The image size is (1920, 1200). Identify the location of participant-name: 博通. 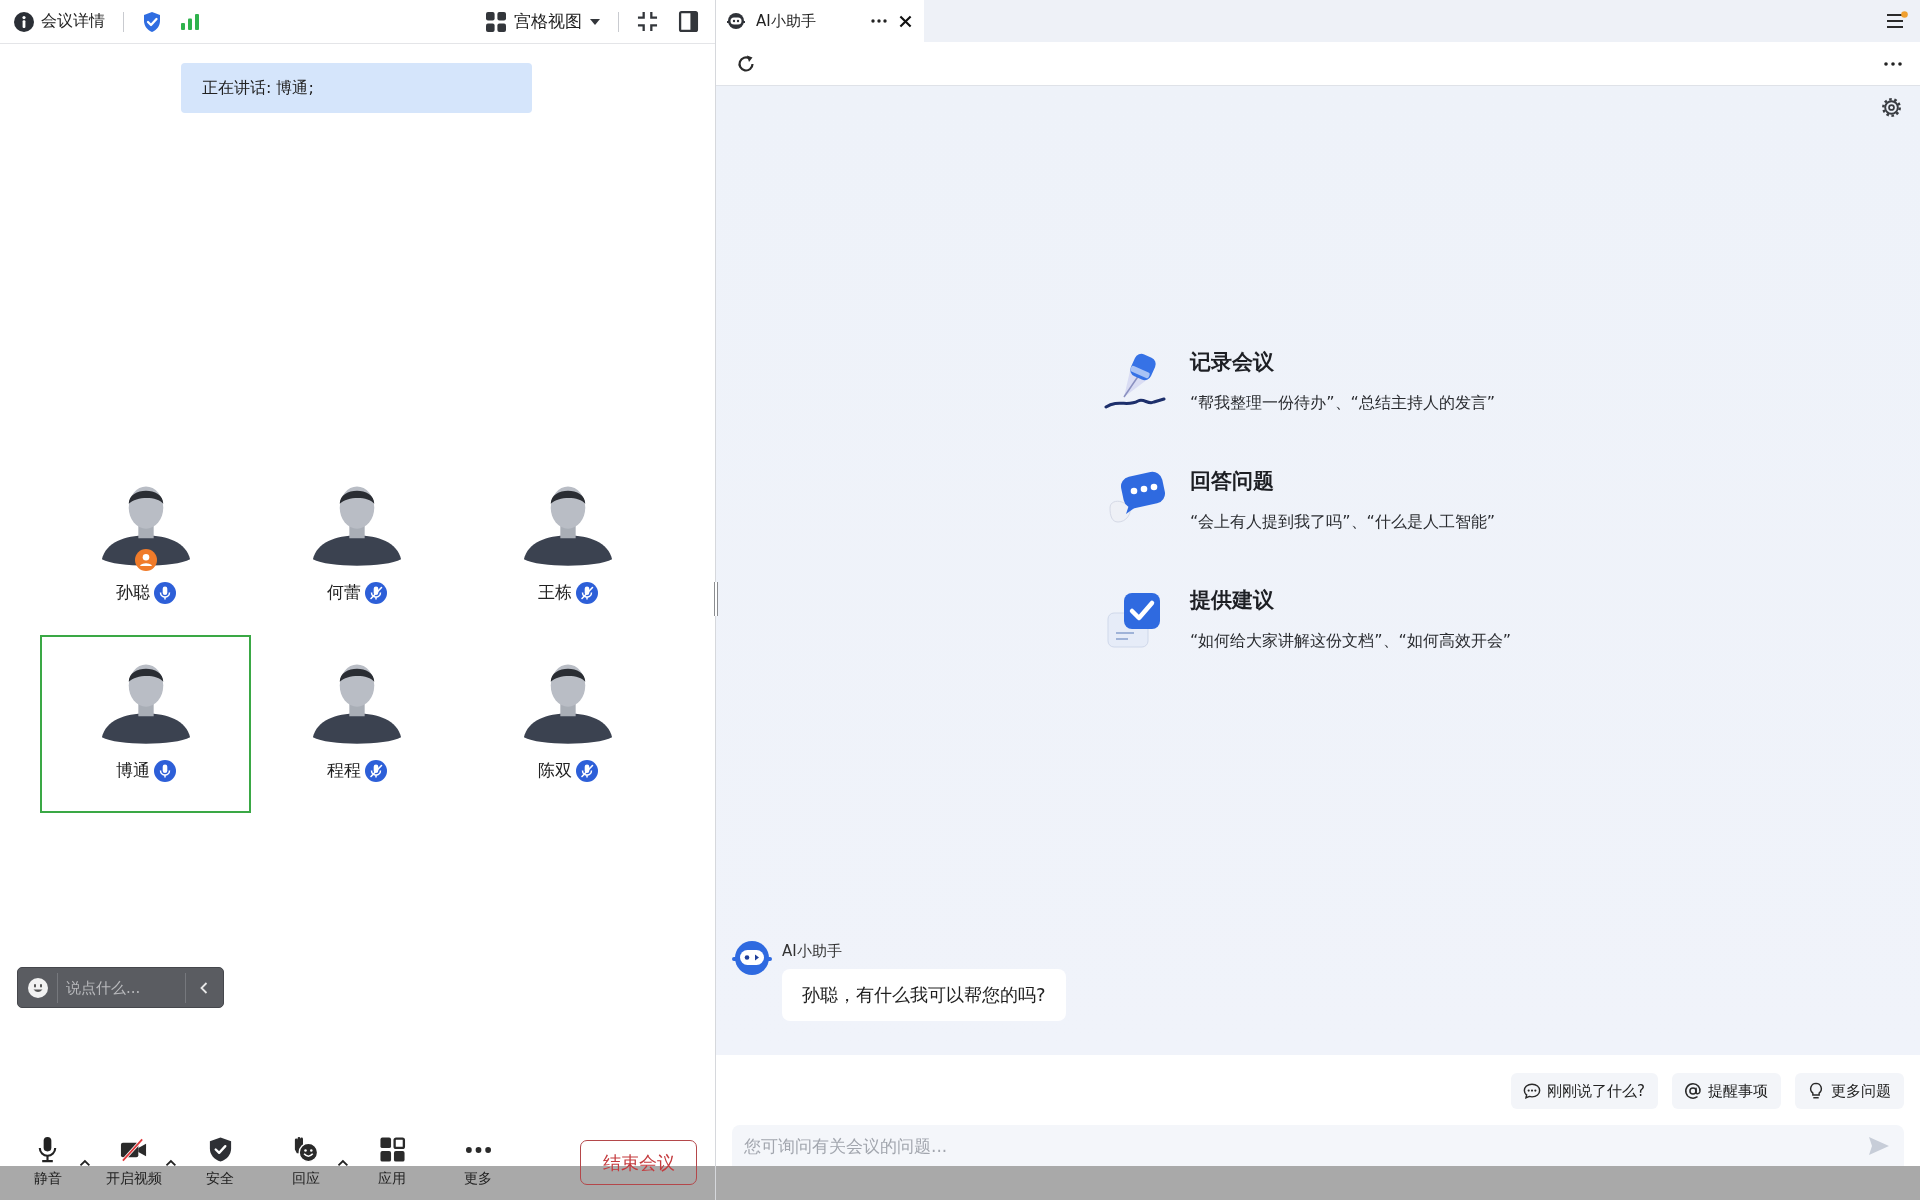
(132, 770).